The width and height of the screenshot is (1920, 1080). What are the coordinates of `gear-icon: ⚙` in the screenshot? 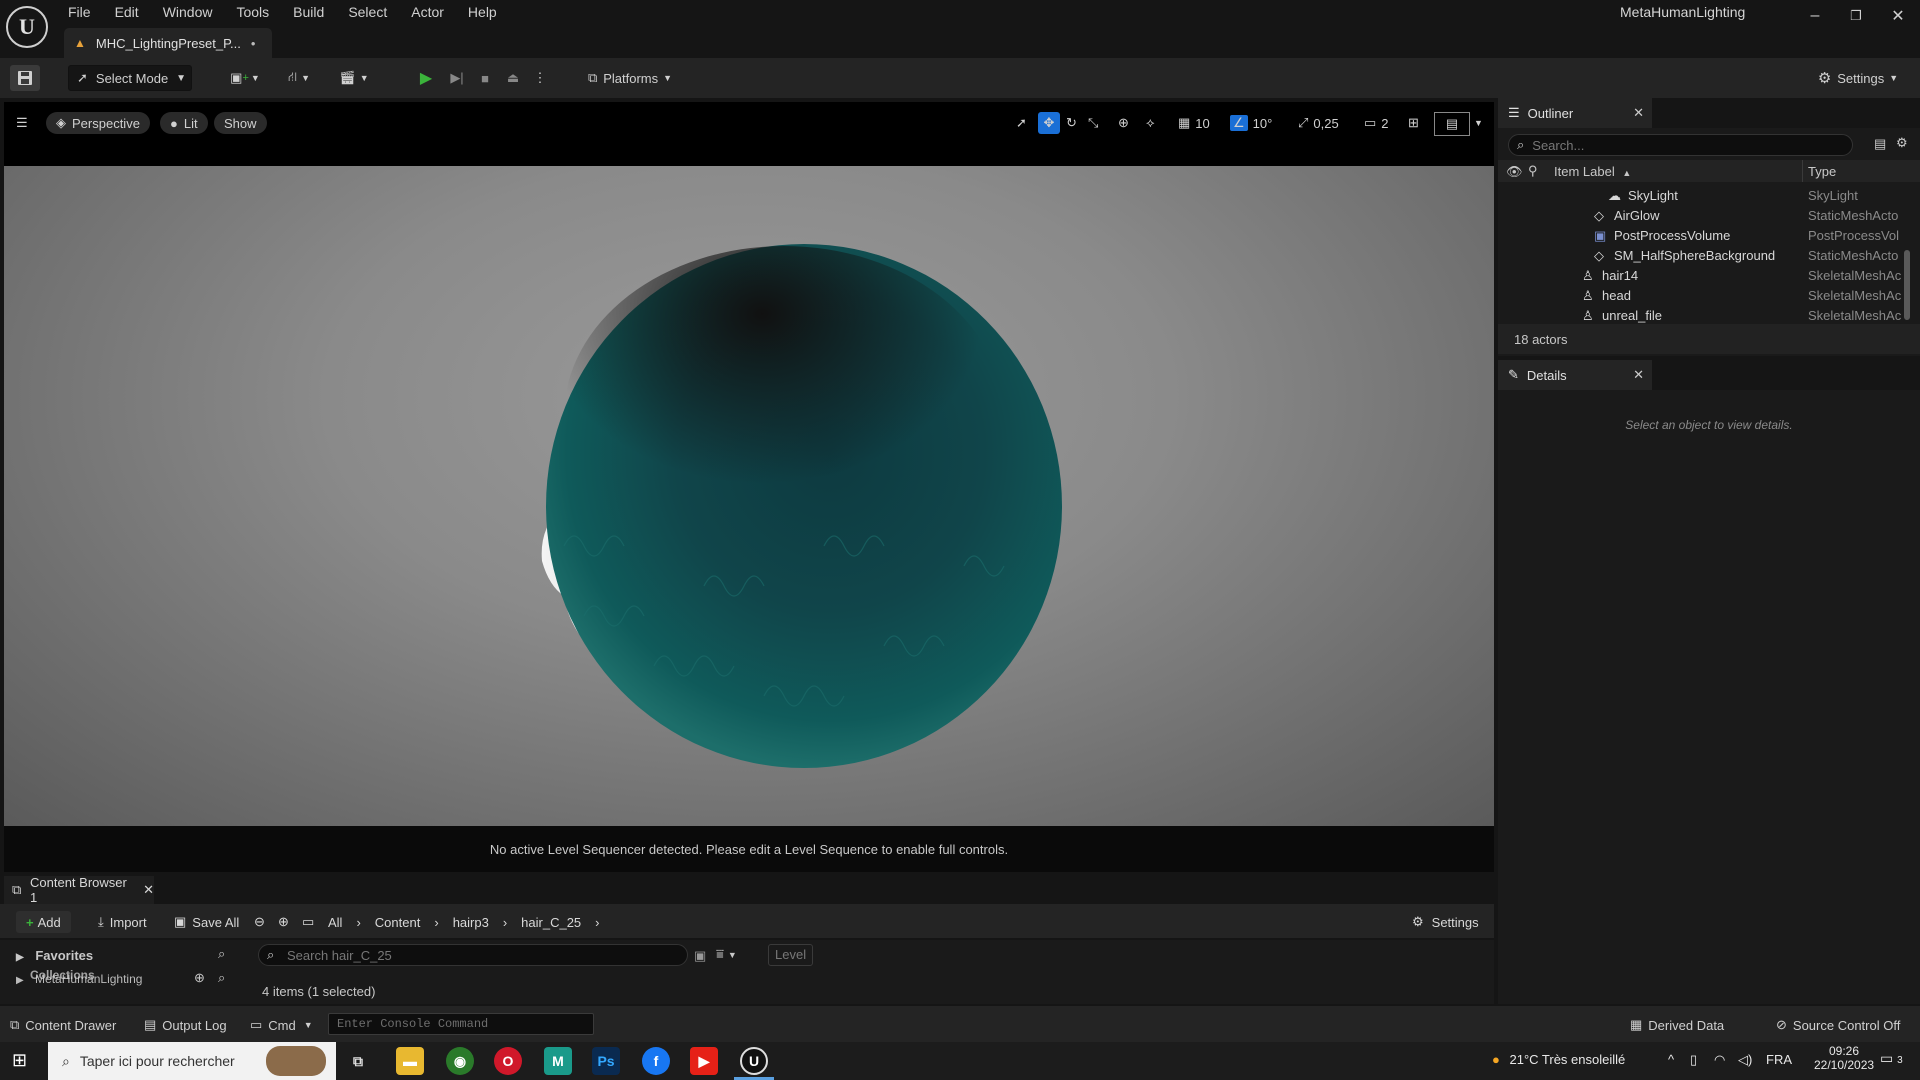 It's located at (1902, 143).